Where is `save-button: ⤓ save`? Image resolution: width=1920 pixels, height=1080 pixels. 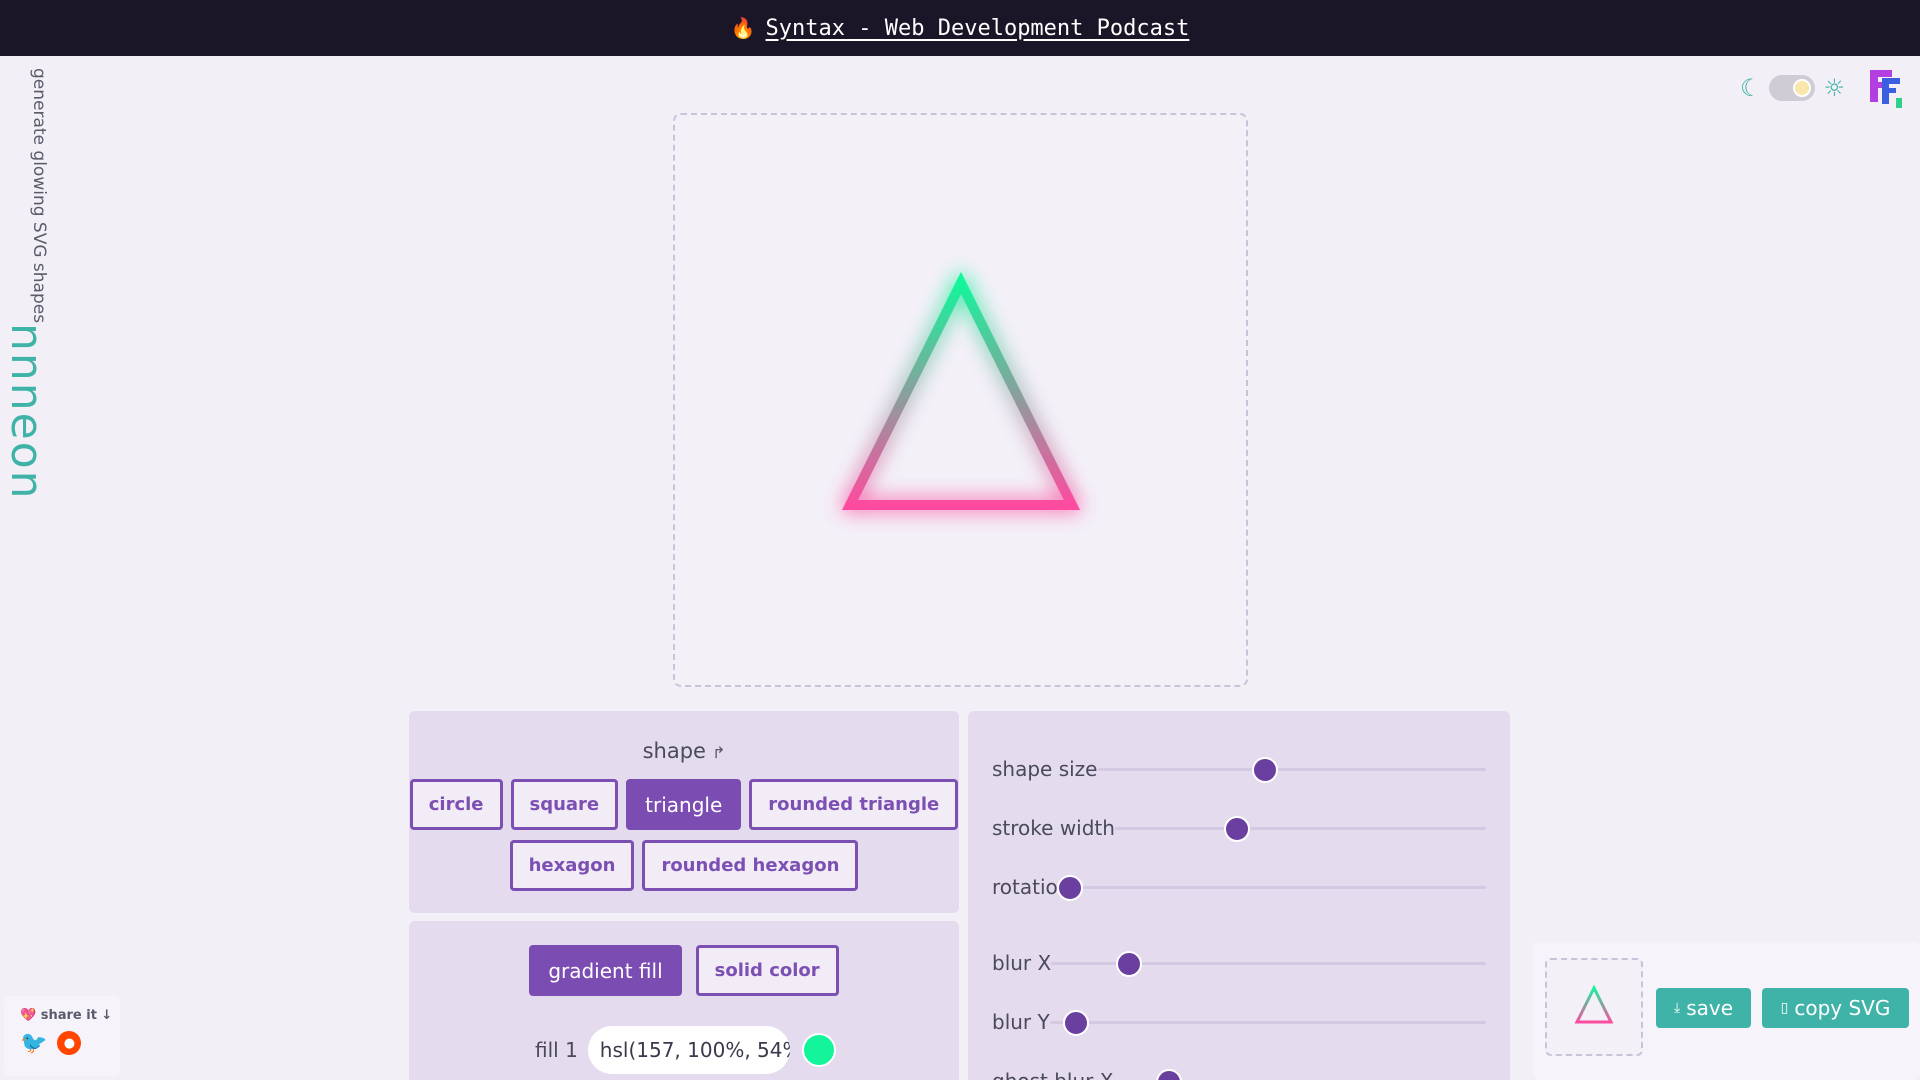
save-button: ⤓ save is located at coordinates (1703, 1008).